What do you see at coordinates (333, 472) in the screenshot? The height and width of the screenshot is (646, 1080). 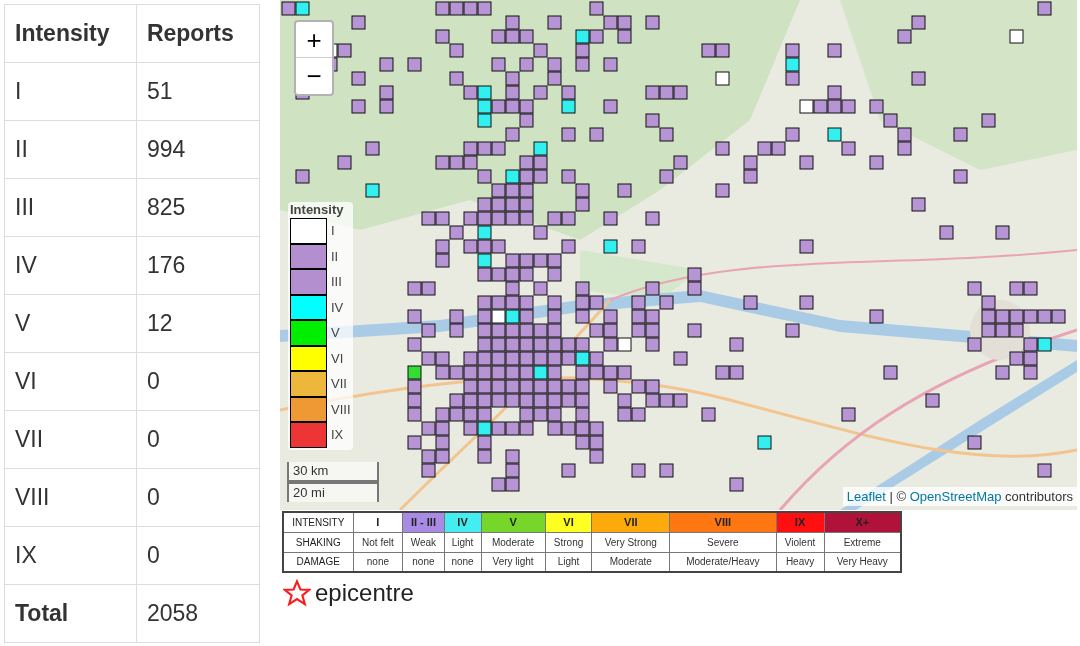 I see `scale-bar: 30 km` at bounding box center [333, 472].